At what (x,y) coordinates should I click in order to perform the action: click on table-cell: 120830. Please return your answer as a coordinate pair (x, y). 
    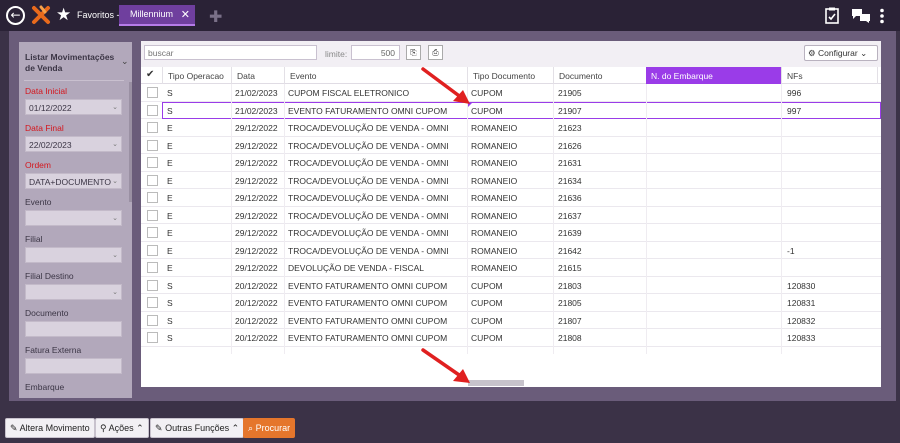
    Looking at the image, I should click on (801, 285).